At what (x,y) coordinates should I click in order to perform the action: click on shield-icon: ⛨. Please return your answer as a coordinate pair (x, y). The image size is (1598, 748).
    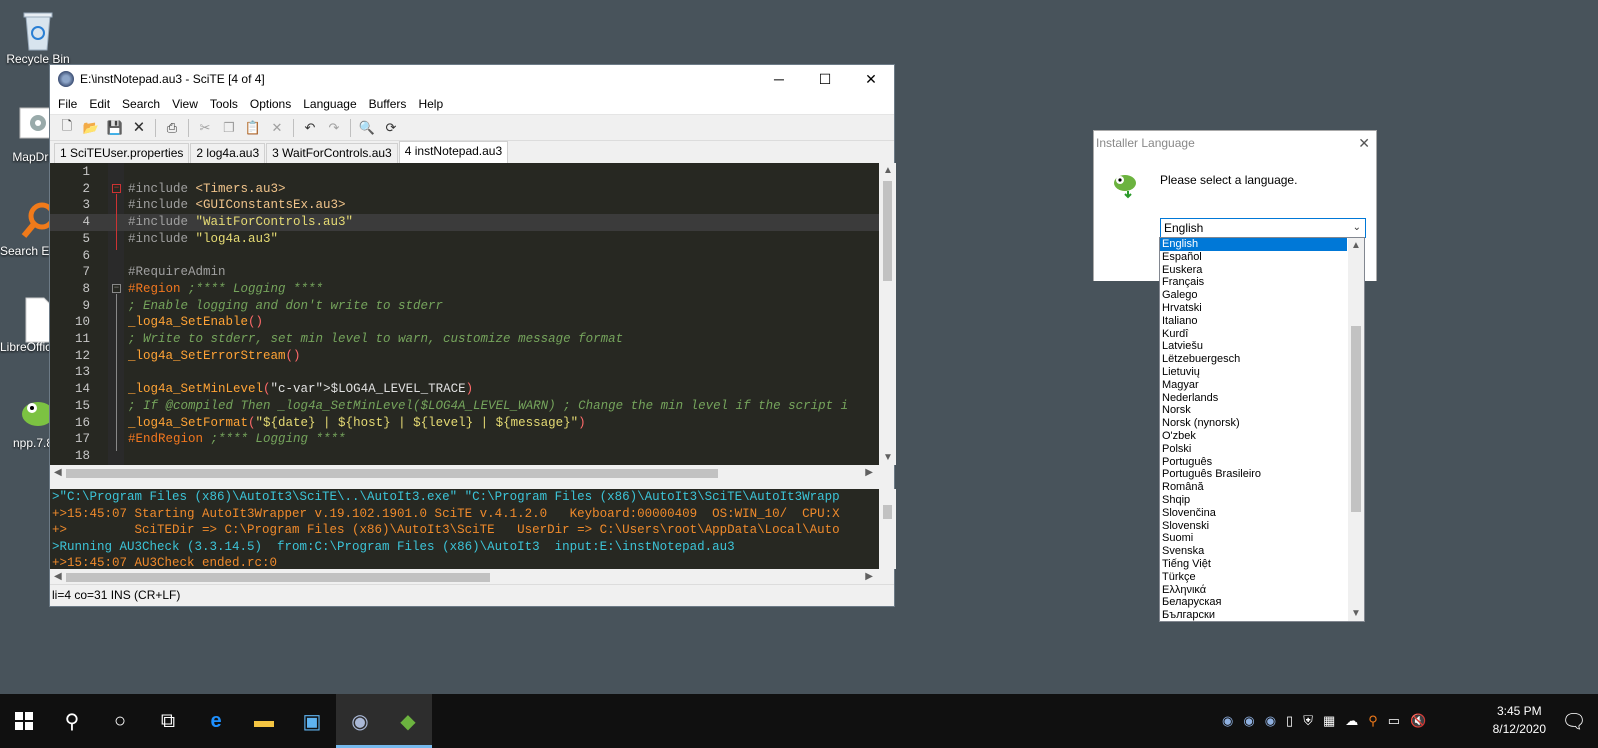
    Looking at the image, I should click on (1308, 721).